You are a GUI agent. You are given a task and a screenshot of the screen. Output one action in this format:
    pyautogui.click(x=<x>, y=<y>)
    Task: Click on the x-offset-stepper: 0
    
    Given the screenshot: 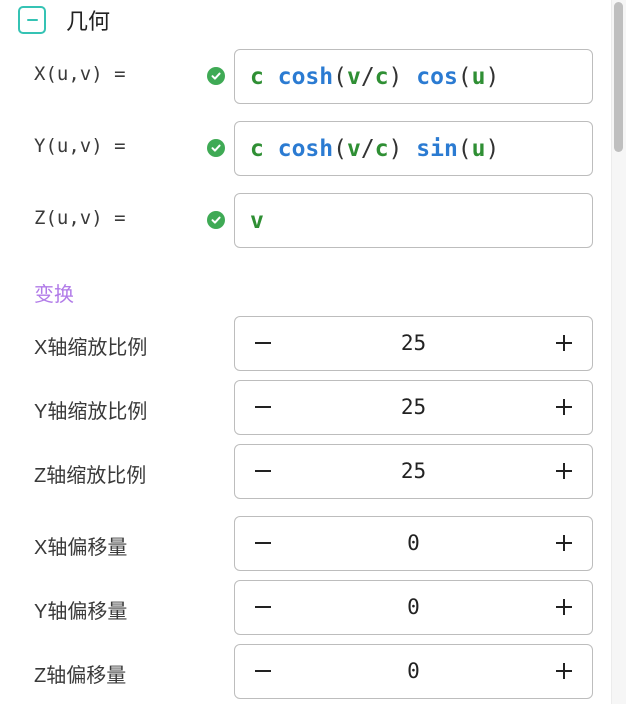 What is the action you would take?
    pyautogui.click(x=413, y=543)
    